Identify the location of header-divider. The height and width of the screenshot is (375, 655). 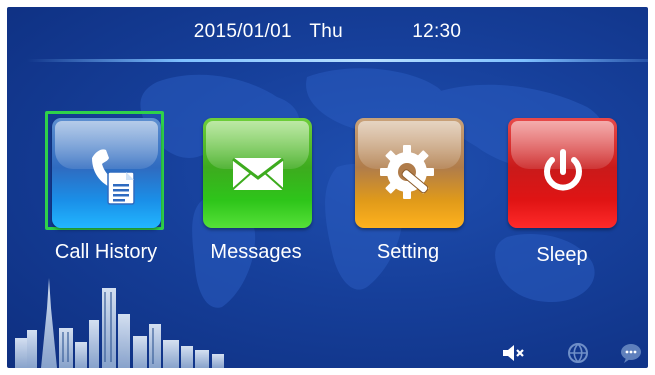
(337, 60).